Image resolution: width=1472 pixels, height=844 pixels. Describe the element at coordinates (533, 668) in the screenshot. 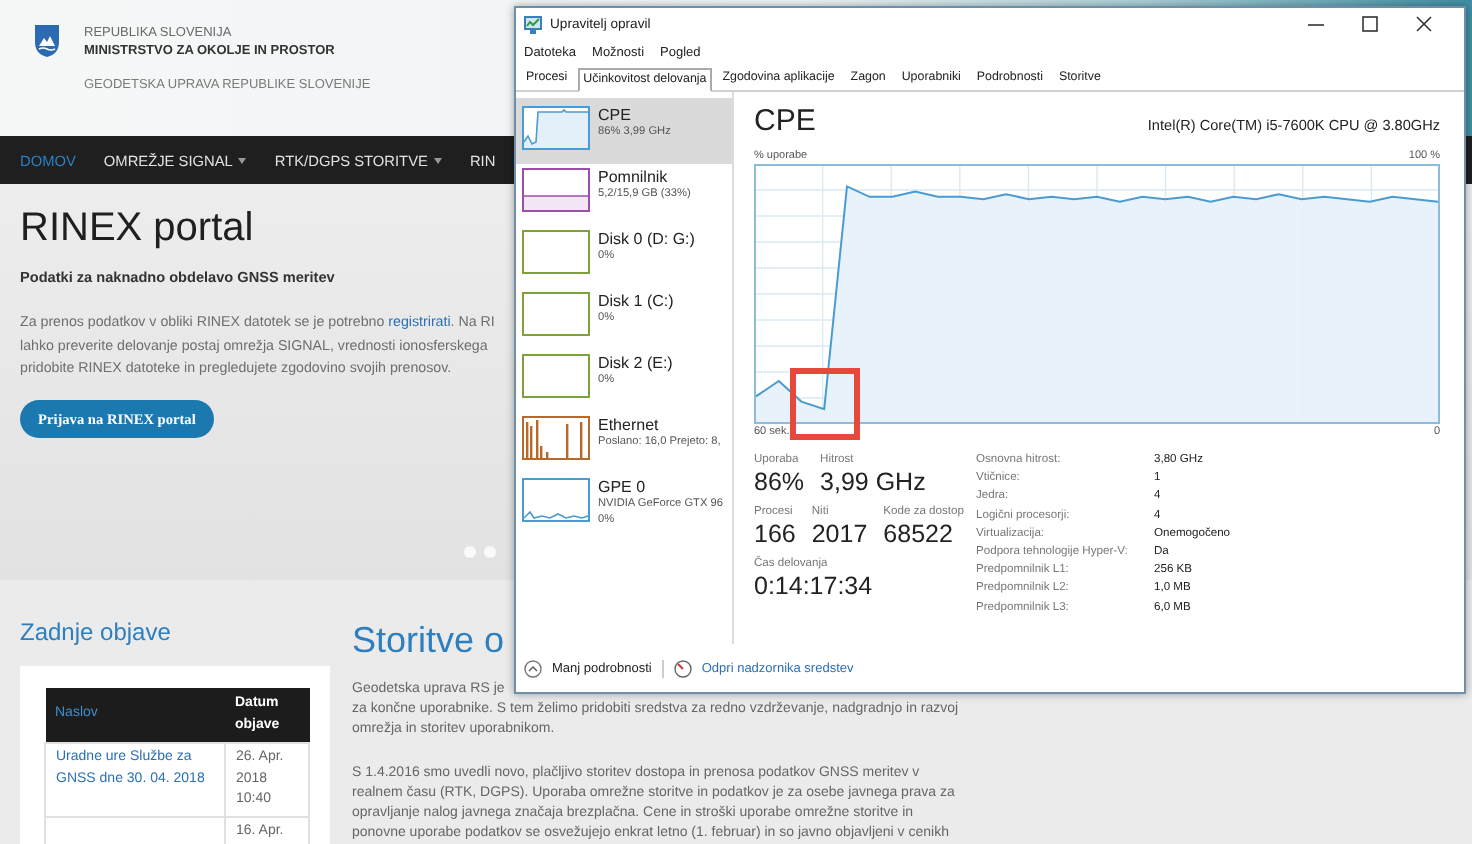

I see `collapse-icon` at that location.